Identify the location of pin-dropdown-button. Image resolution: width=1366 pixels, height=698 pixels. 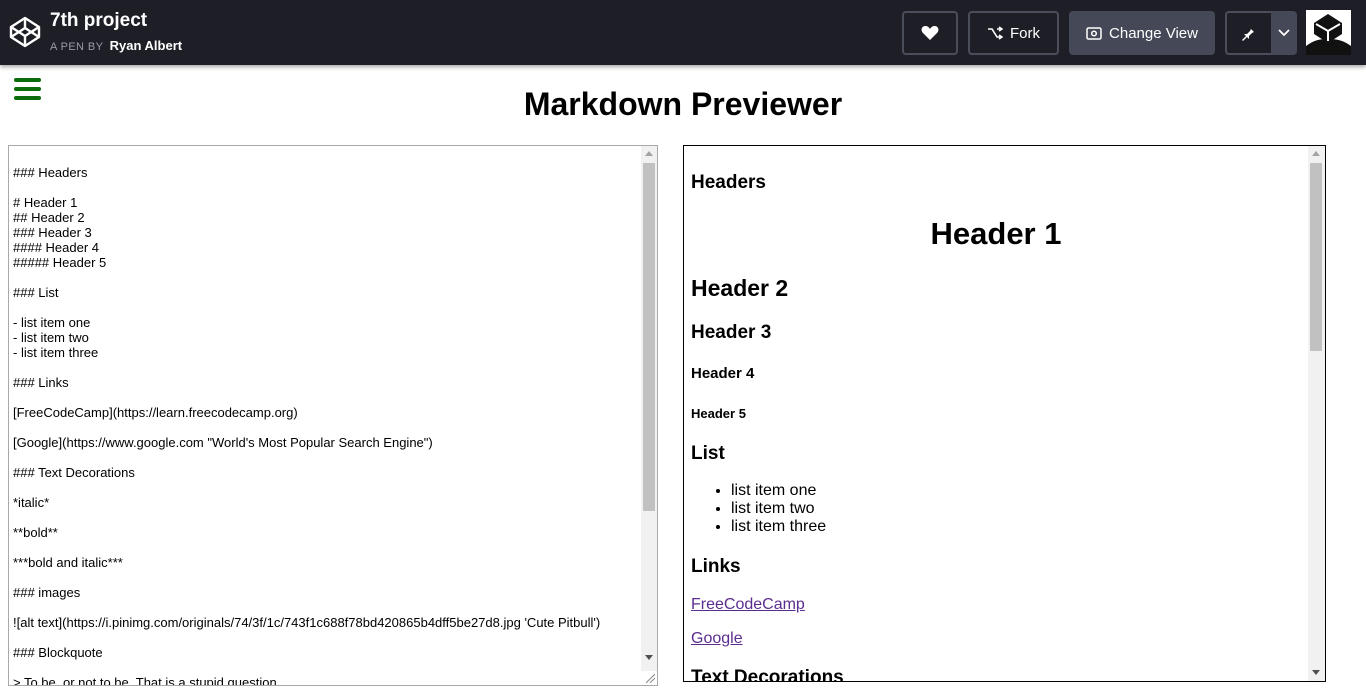
(1284, 33).